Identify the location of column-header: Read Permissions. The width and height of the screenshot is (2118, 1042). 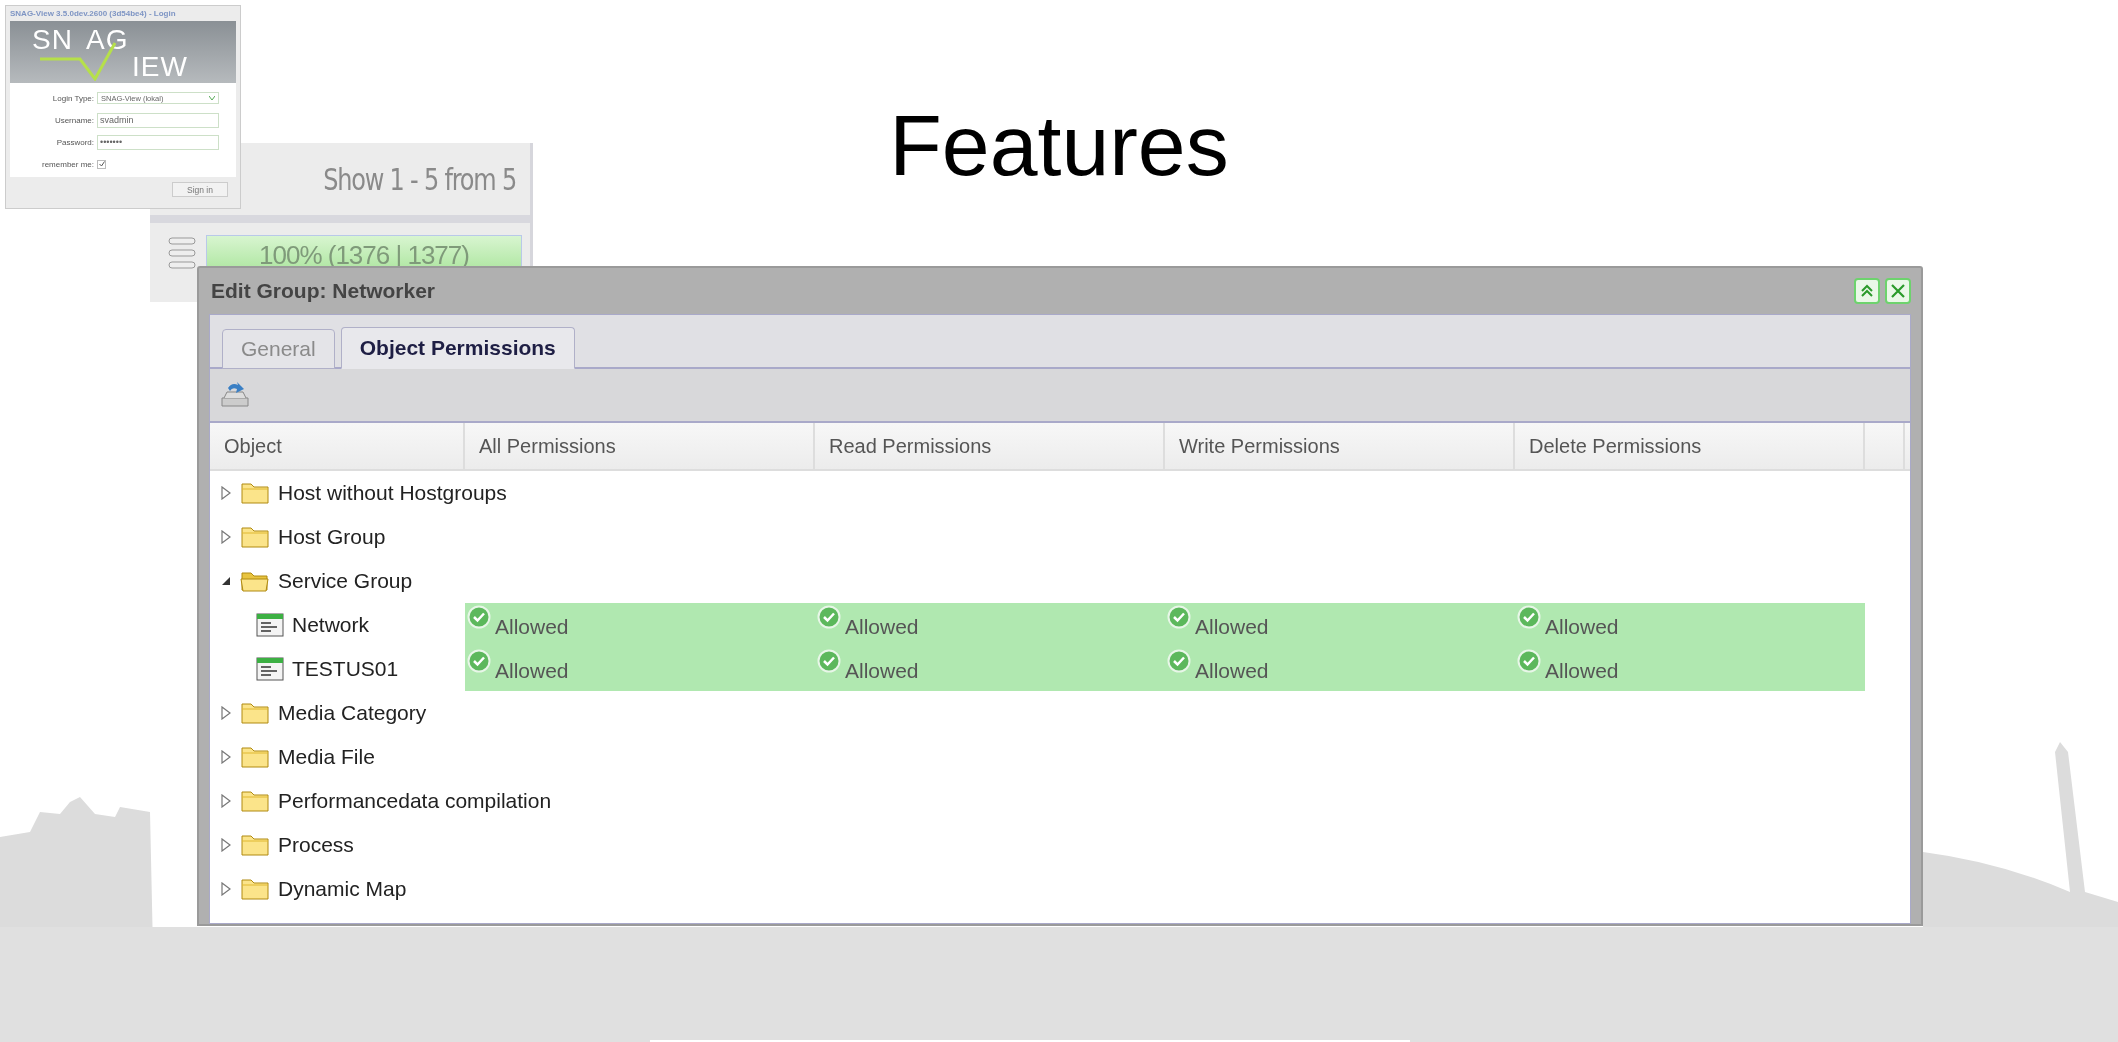
(990, 446).